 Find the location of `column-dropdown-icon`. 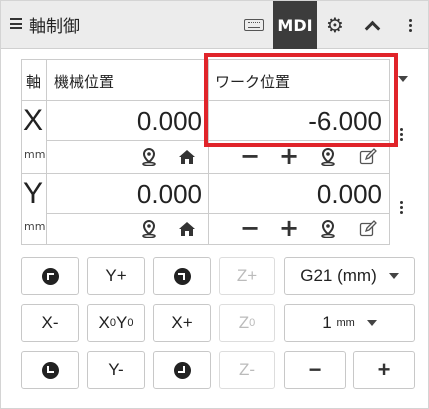

column-dropdown-icon is located at coordinates (403, 79).